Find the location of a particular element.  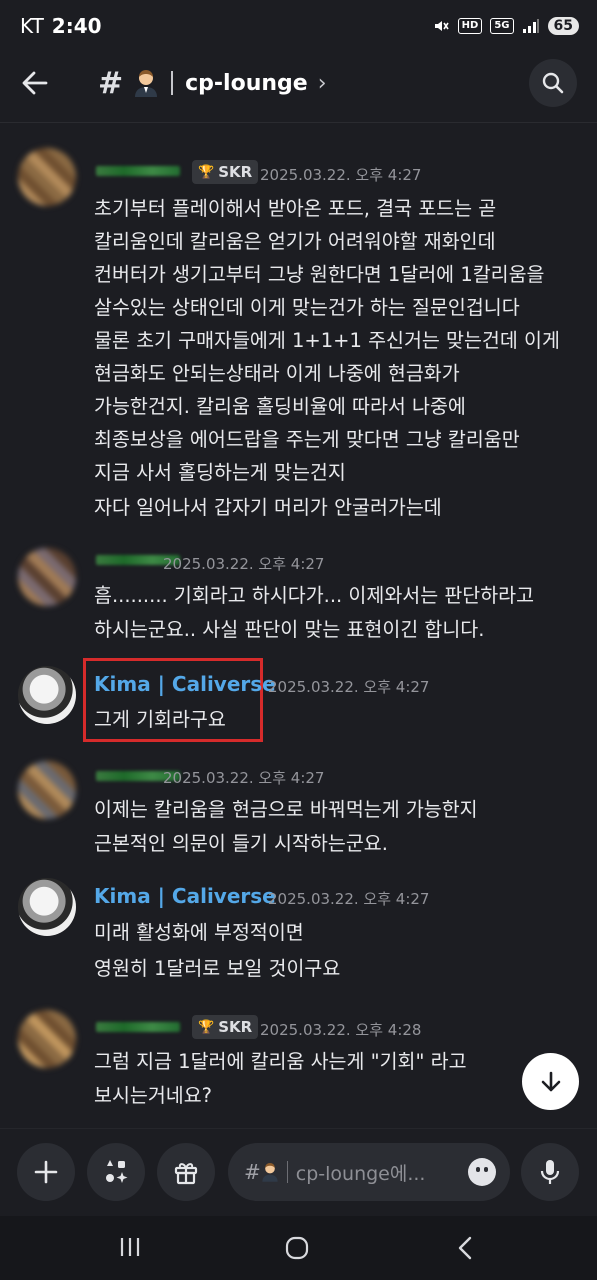

message-text: 그게 기회라구요 is located at coordinates (160, 719).